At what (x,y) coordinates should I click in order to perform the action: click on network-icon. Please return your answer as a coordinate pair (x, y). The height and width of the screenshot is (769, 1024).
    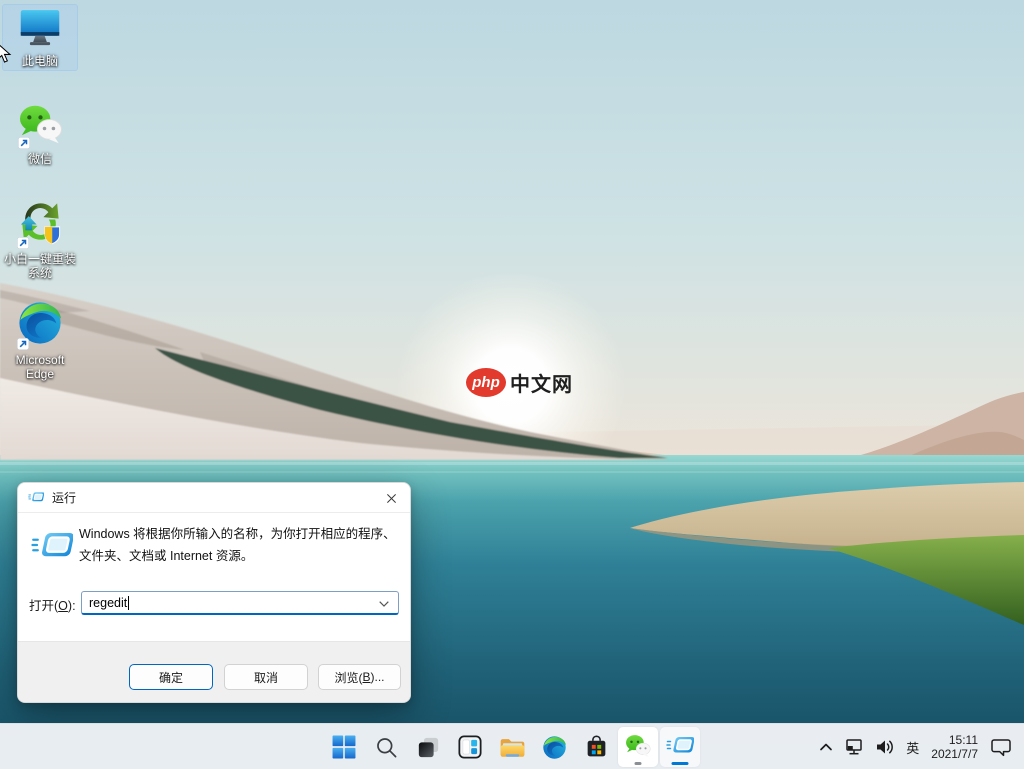
    Looking at the image, I should click on (855, 747).